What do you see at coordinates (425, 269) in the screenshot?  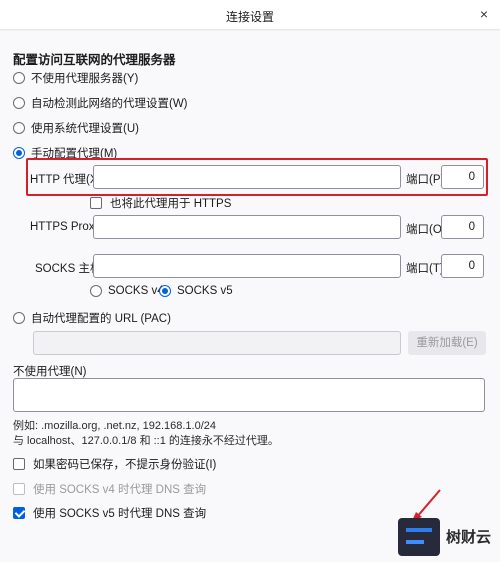 I see `socks-port-label: 端口(T)` at bounding box center [425, 269].